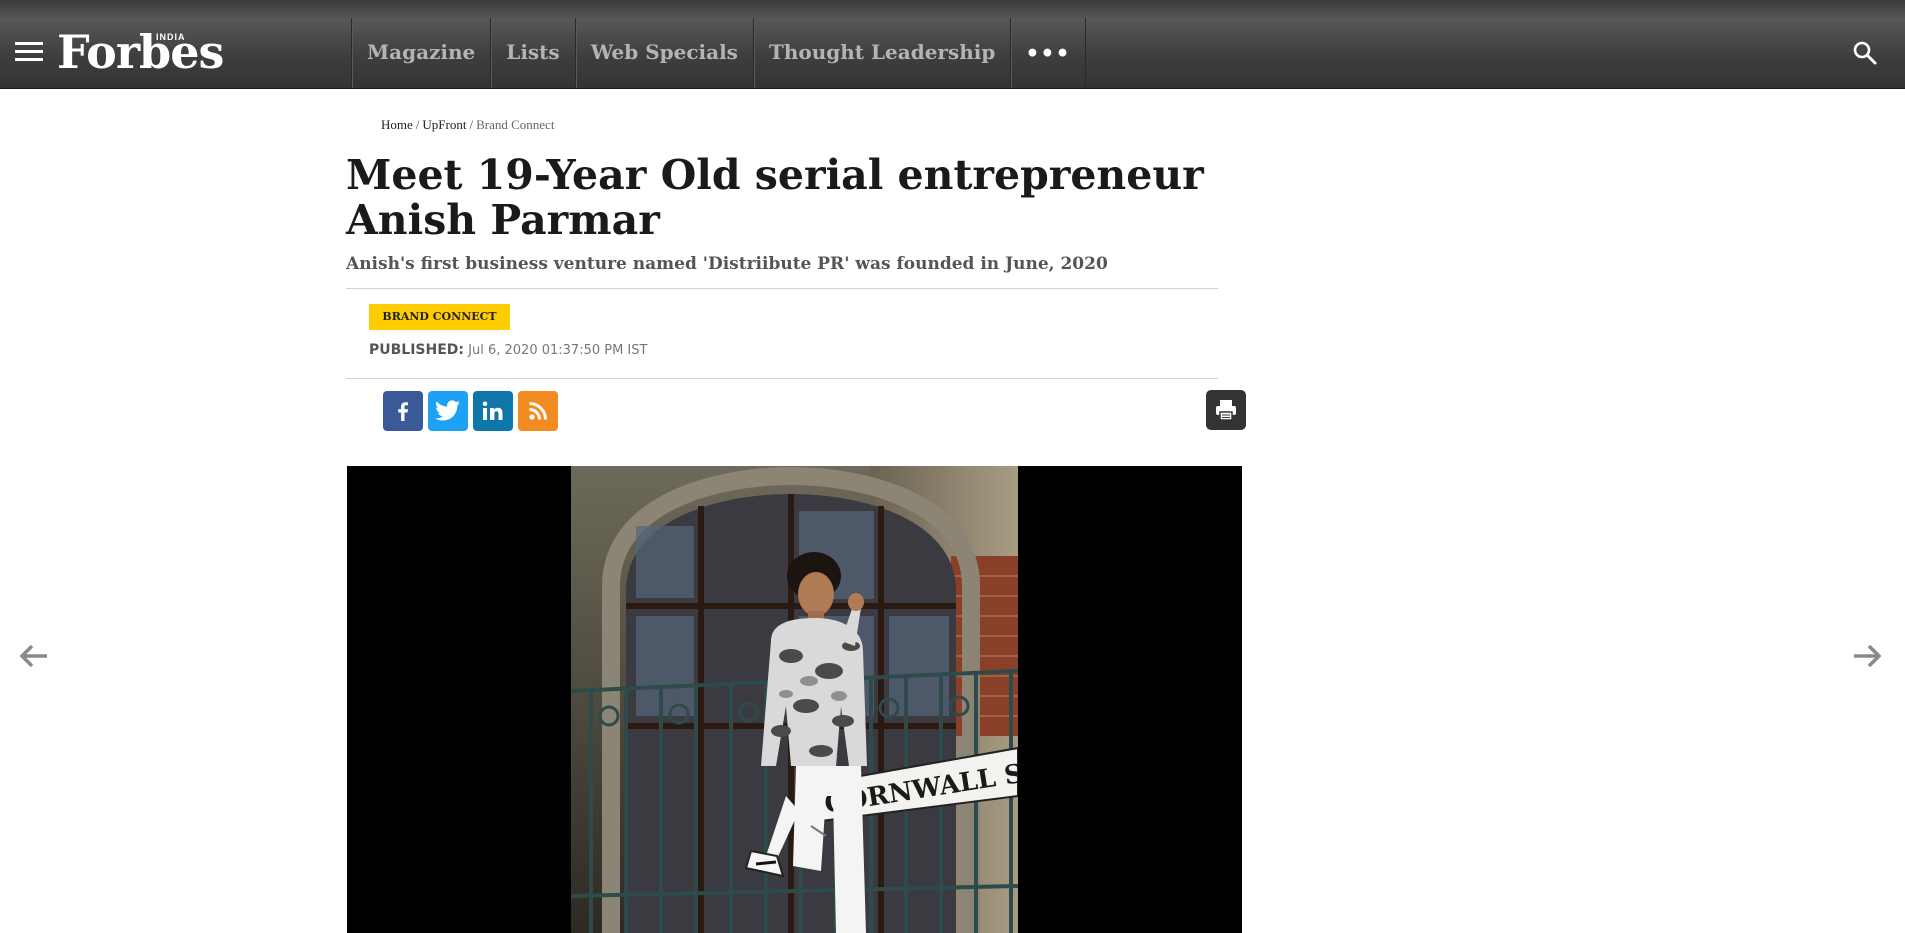  What do you see at coordinates (558, 350) in the screenshot?
I see `published-date: Jul 6, 2020 01:37:50 PM IST` at bounding box center [558, 350].